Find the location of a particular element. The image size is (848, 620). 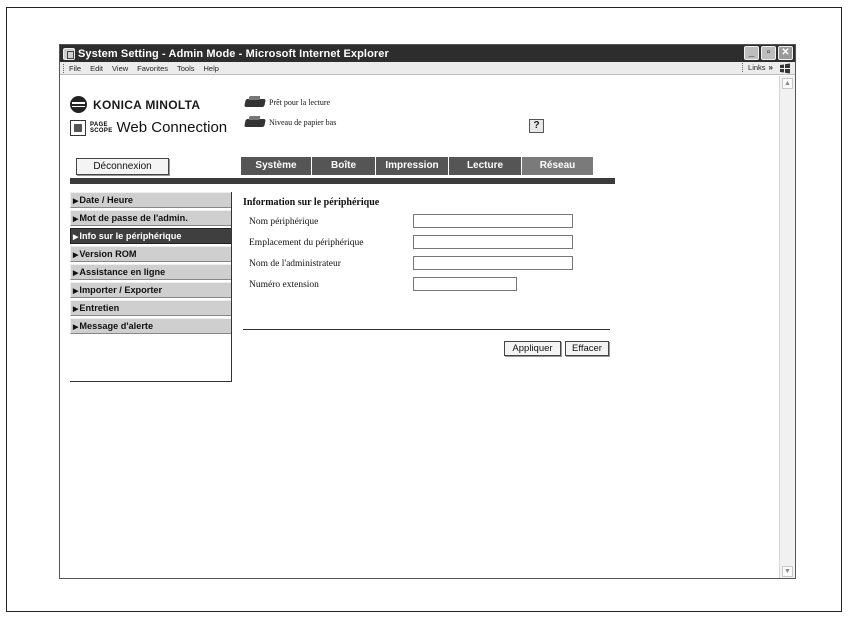

window-controls: _ ▫ ✕ is located at coordinates (768, 53).